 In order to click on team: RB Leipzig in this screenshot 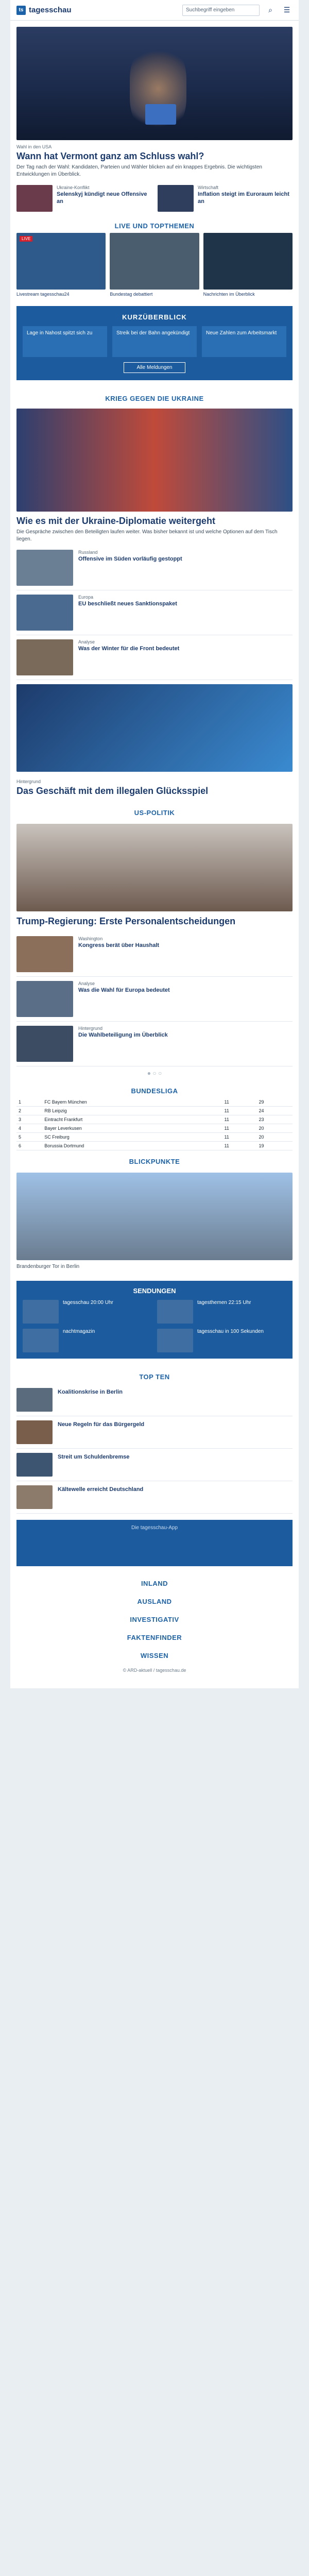, I will do `click(132, 1110)`.